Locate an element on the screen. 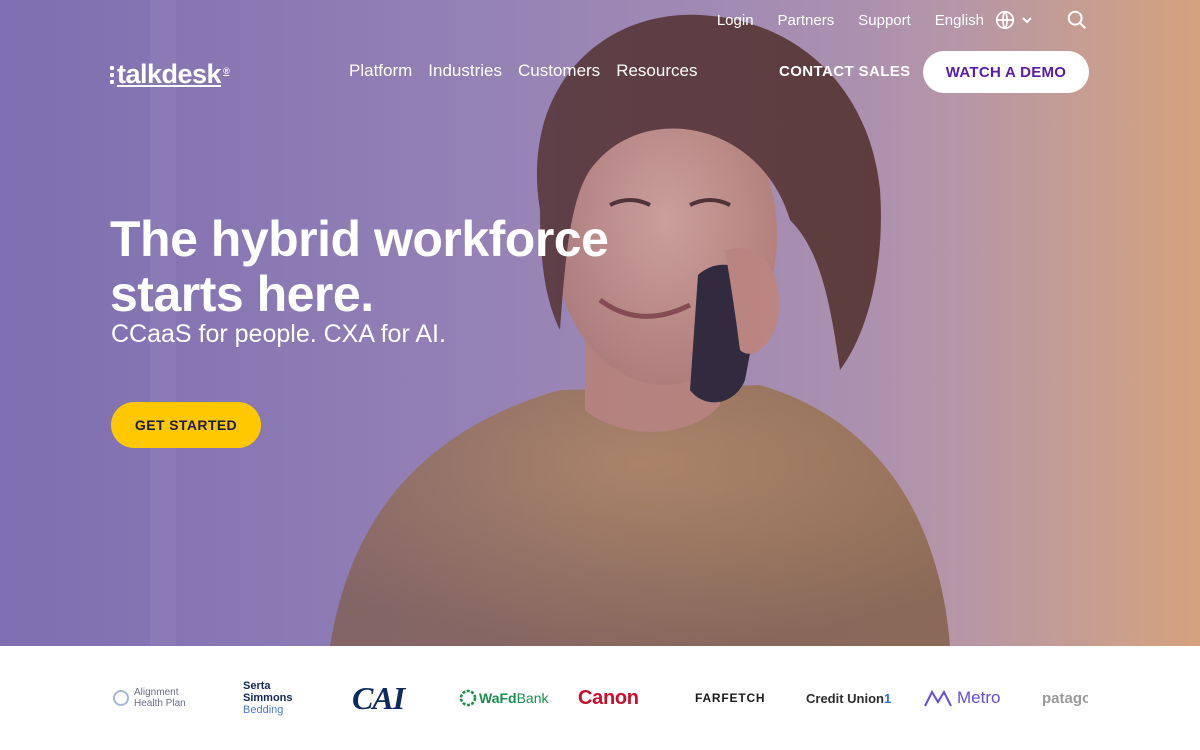  utility-nav: Login Partners Support English is located at coordinates (958, 20).